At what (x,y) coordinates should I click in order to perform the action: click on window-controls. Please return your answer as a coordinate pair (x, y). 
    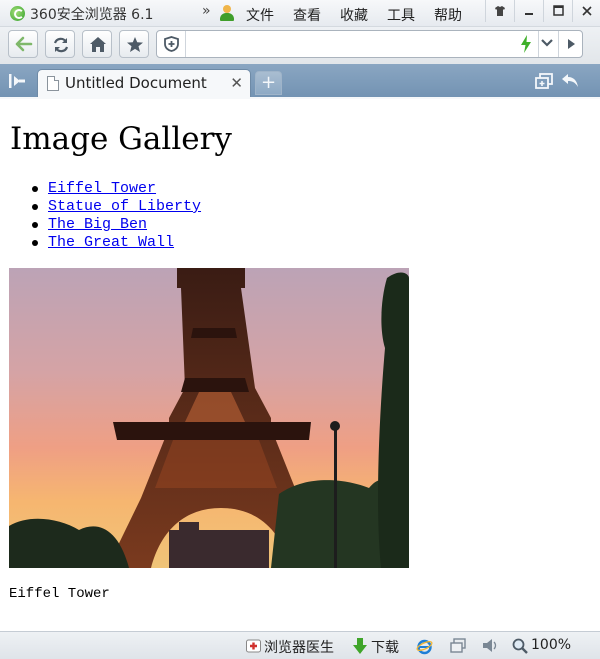
    Looking at the image, I should click on (542, 12).